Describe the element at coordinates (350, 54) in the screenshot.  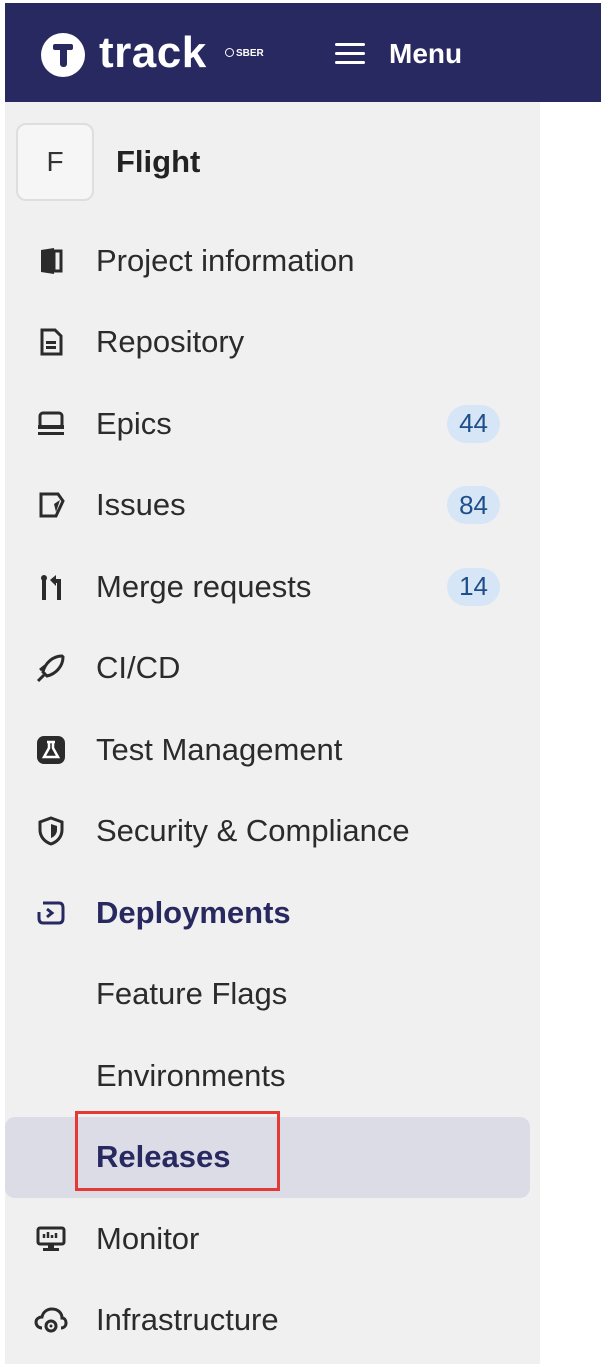
I see `hamburger-icon` at that location.